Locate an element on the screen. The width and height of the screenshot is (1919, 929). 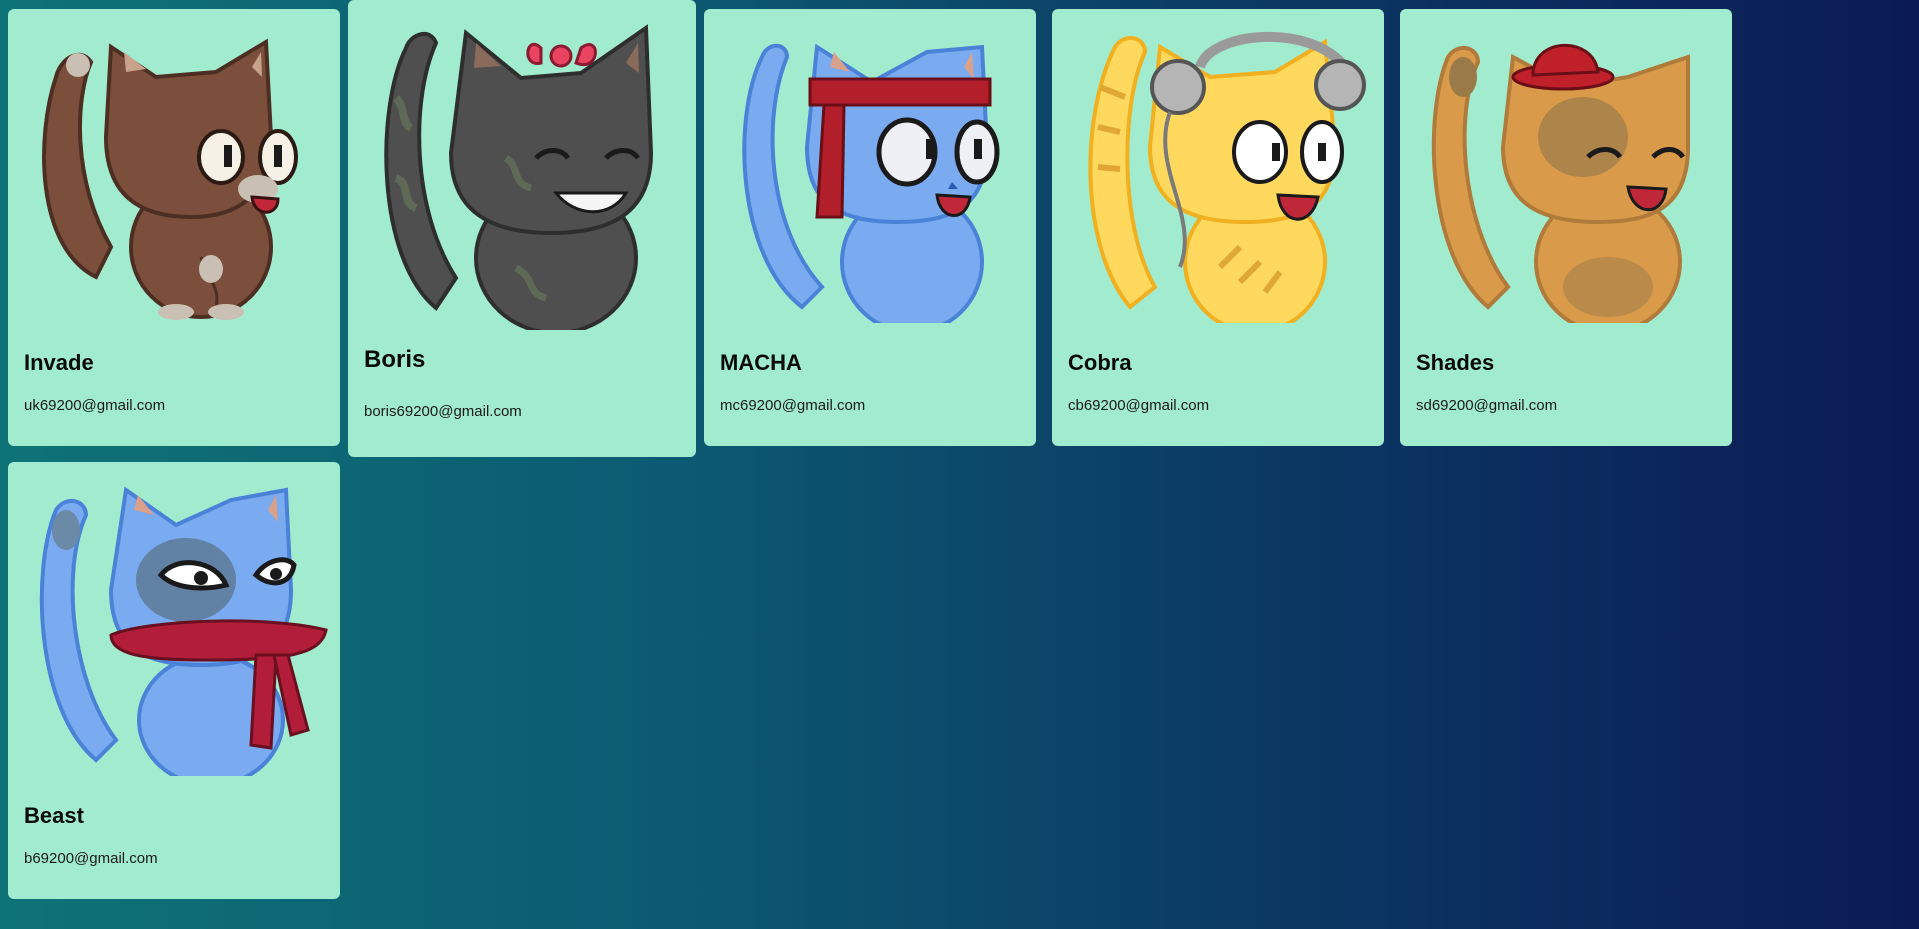
card-name: Shades is located at coordinates (1455, 362).